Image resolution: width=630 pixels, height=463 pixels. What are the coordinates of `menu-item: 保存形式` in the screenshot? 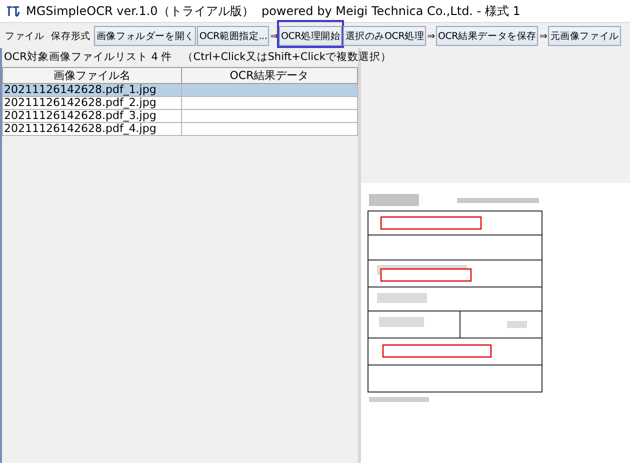 It's located at (71, 36).